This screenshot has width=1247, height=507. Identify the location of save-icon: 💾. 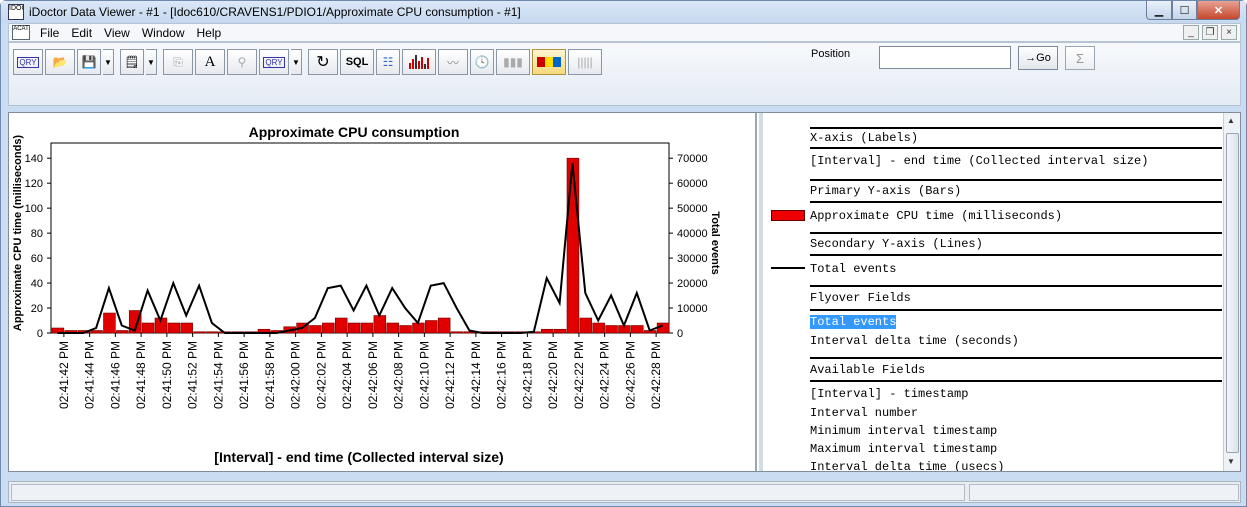
(89, 62).